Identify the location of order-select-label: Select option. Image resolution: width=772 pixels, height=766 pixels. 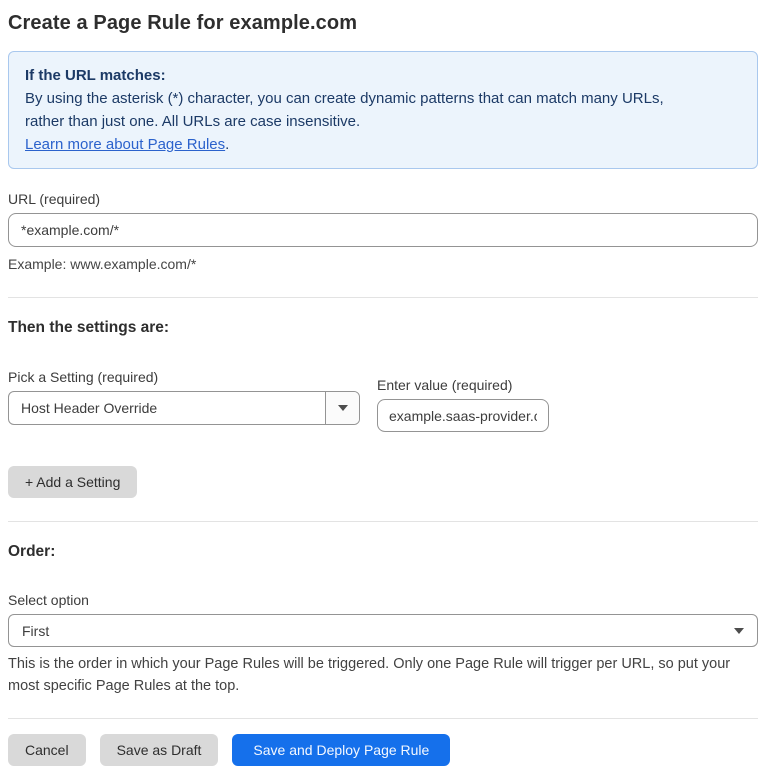
(48, 600).